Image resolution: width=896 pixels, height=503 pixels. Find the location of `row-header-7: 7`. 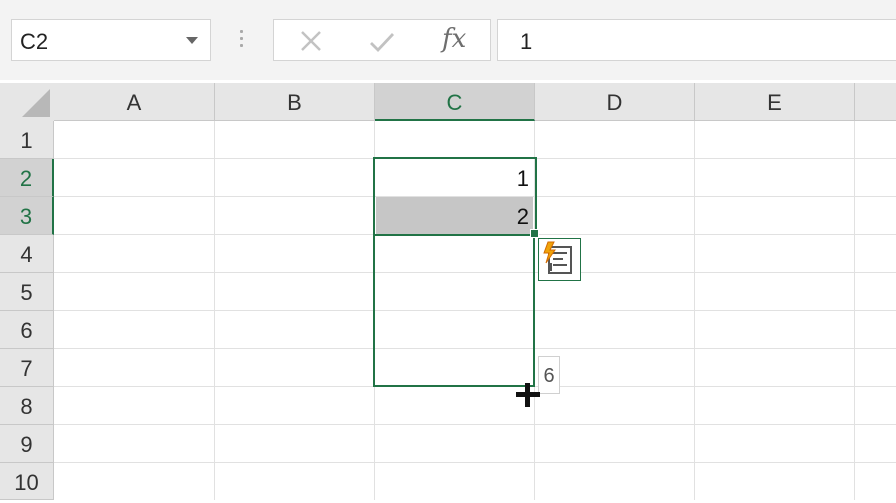

row-header-7: 7 is located at coordinates (27, 368).